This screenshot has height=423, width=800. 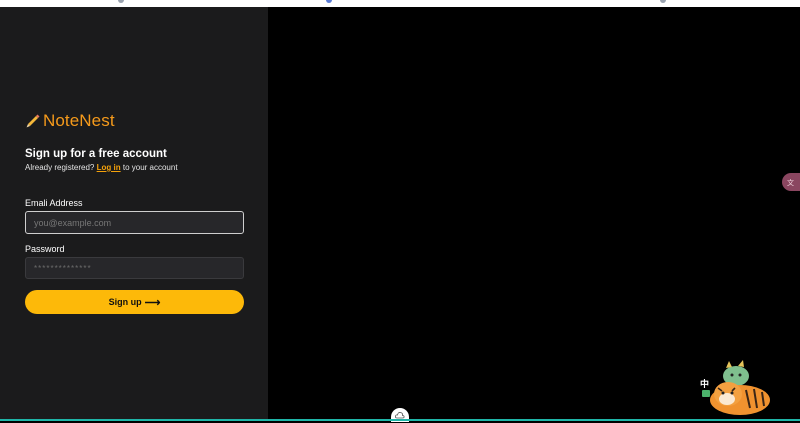 I want to click on signup-button: Sign up ⟶, so click(x=134, y=302).